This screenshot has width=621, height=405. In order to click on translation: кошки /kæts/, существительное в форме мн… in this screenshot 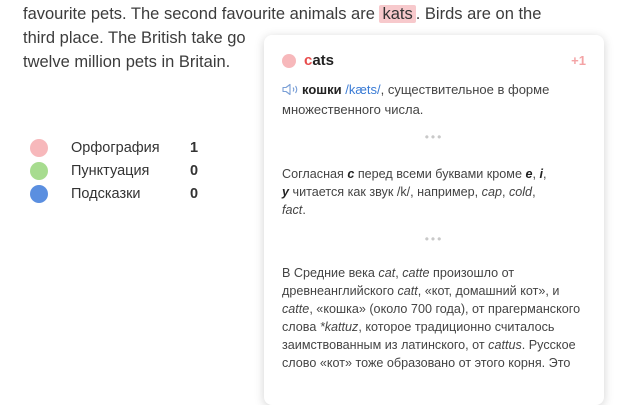, I will do `click(435, 100)`.